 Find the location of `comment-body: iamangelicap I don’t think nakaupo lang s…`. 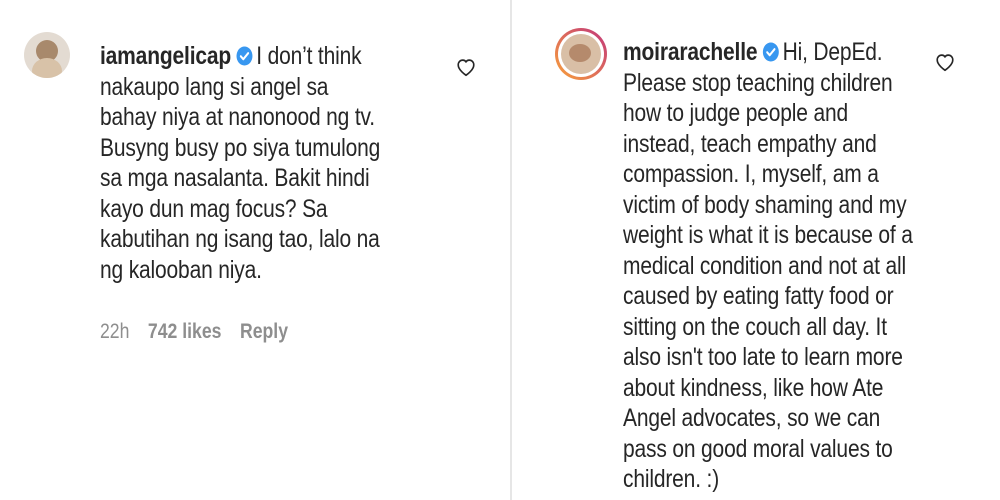

comment-body: iamangelicap I don’t think nakaupo lang s… is located at coordinates (245, 163).